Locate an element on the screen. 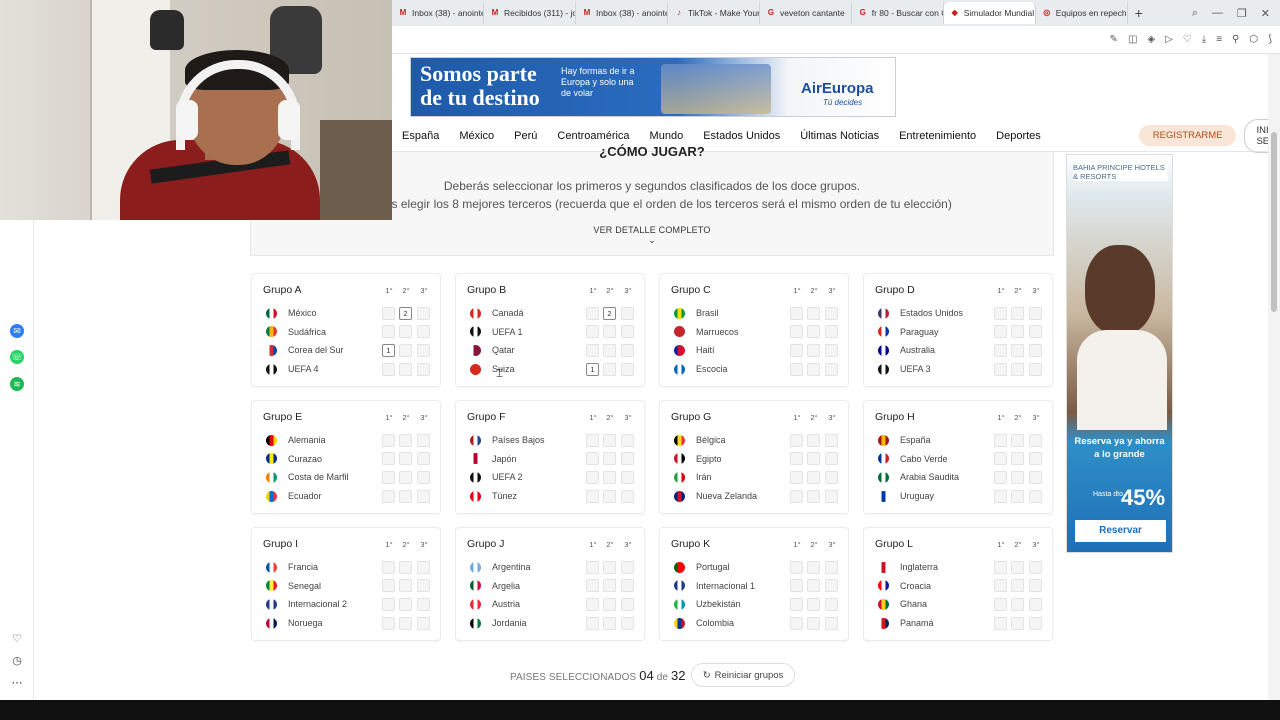 The height and width of the screenshot is (720, 1280). position-checkbox: 2 is located at coordinates (405, 313).